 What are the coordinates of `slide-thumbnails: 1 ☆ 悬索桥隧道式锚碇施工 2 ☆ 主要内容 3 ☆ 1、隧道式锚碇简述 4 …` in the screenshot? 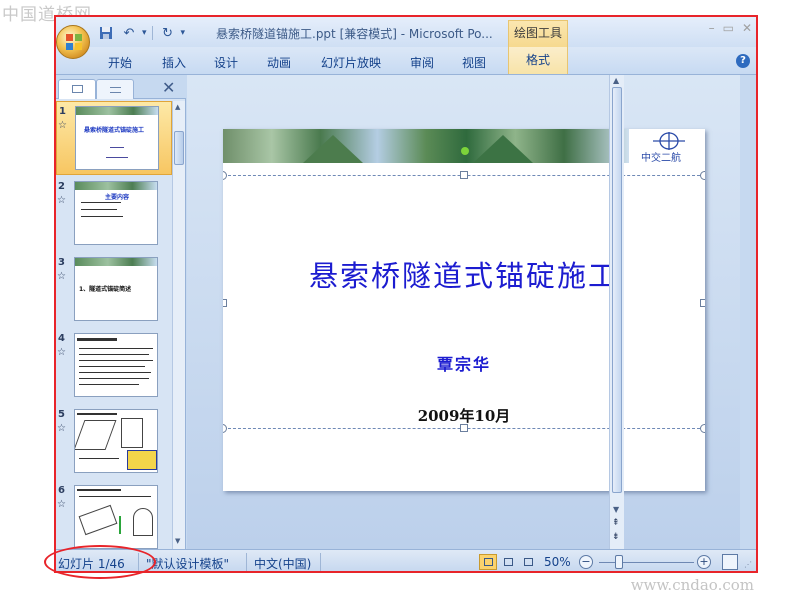 It's located at (114, 325).